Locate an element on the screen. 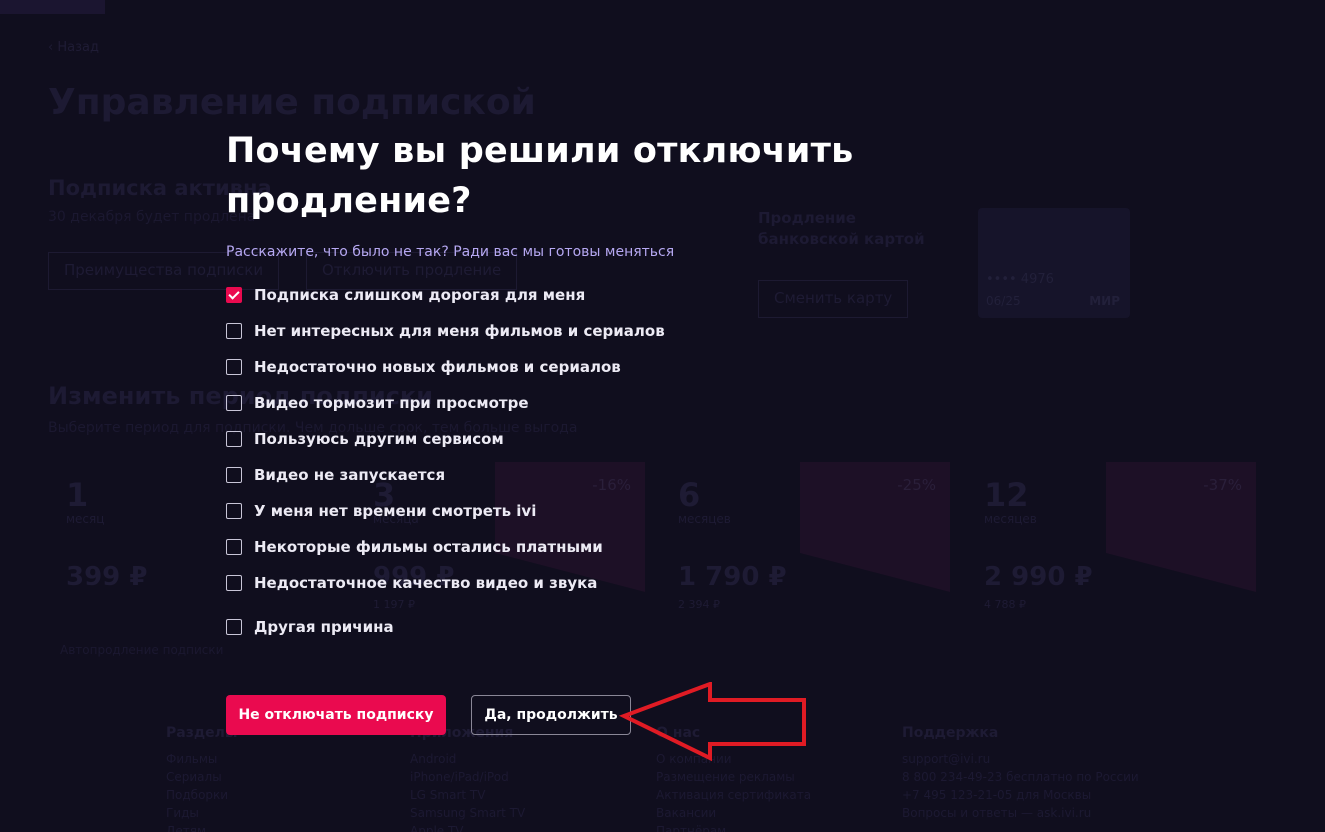  plan-months: 1 is located at coordinates (77, 495).